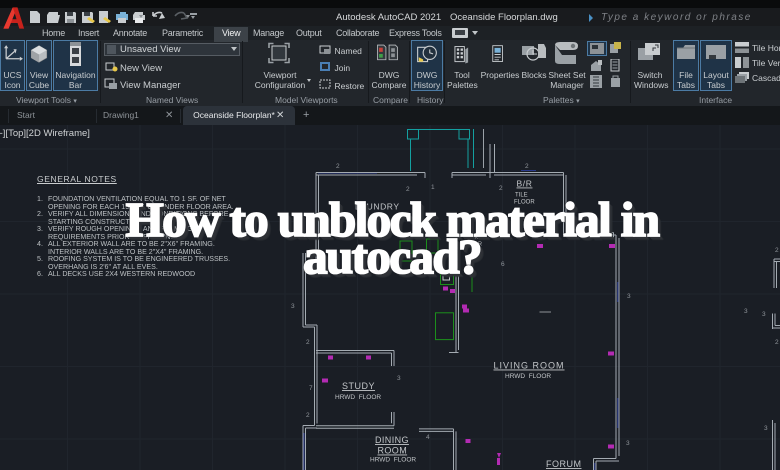  What do you see at coordinates (393, 451) in the screenshot?
I see `svg-text: ROOM` at bounding box center [393, 451].